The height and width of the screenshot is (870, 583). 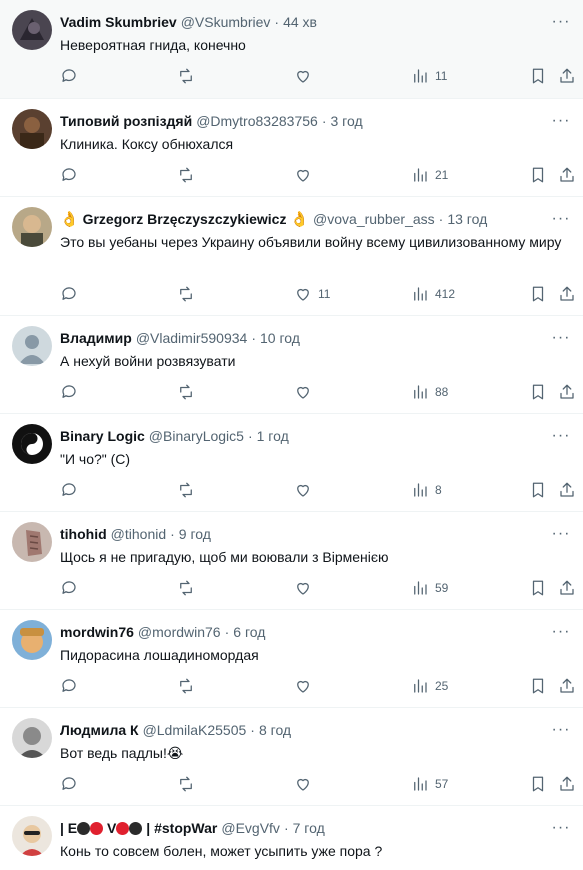 I want to click on user-handle: @BinaryLogic5, so click(x=196, y=436).